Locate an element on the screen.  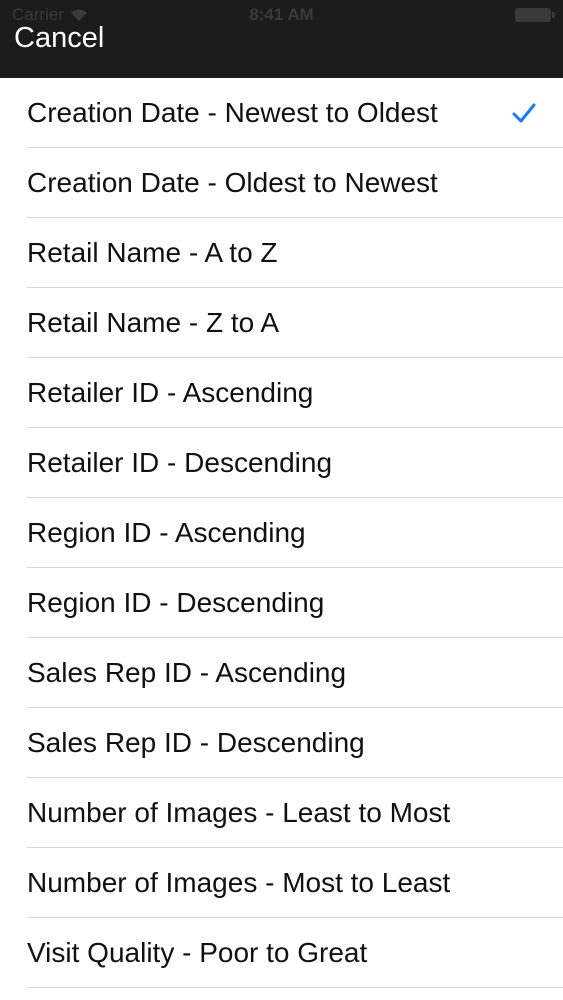
checkmark-icon is located at coordinates (524, 113).